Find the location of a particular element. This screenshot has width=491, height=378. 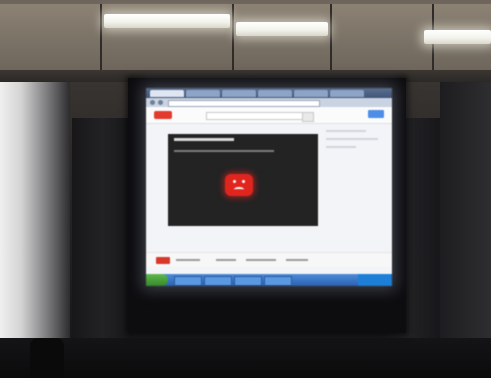

browser-toolbar is located at coordinates (269, 102).